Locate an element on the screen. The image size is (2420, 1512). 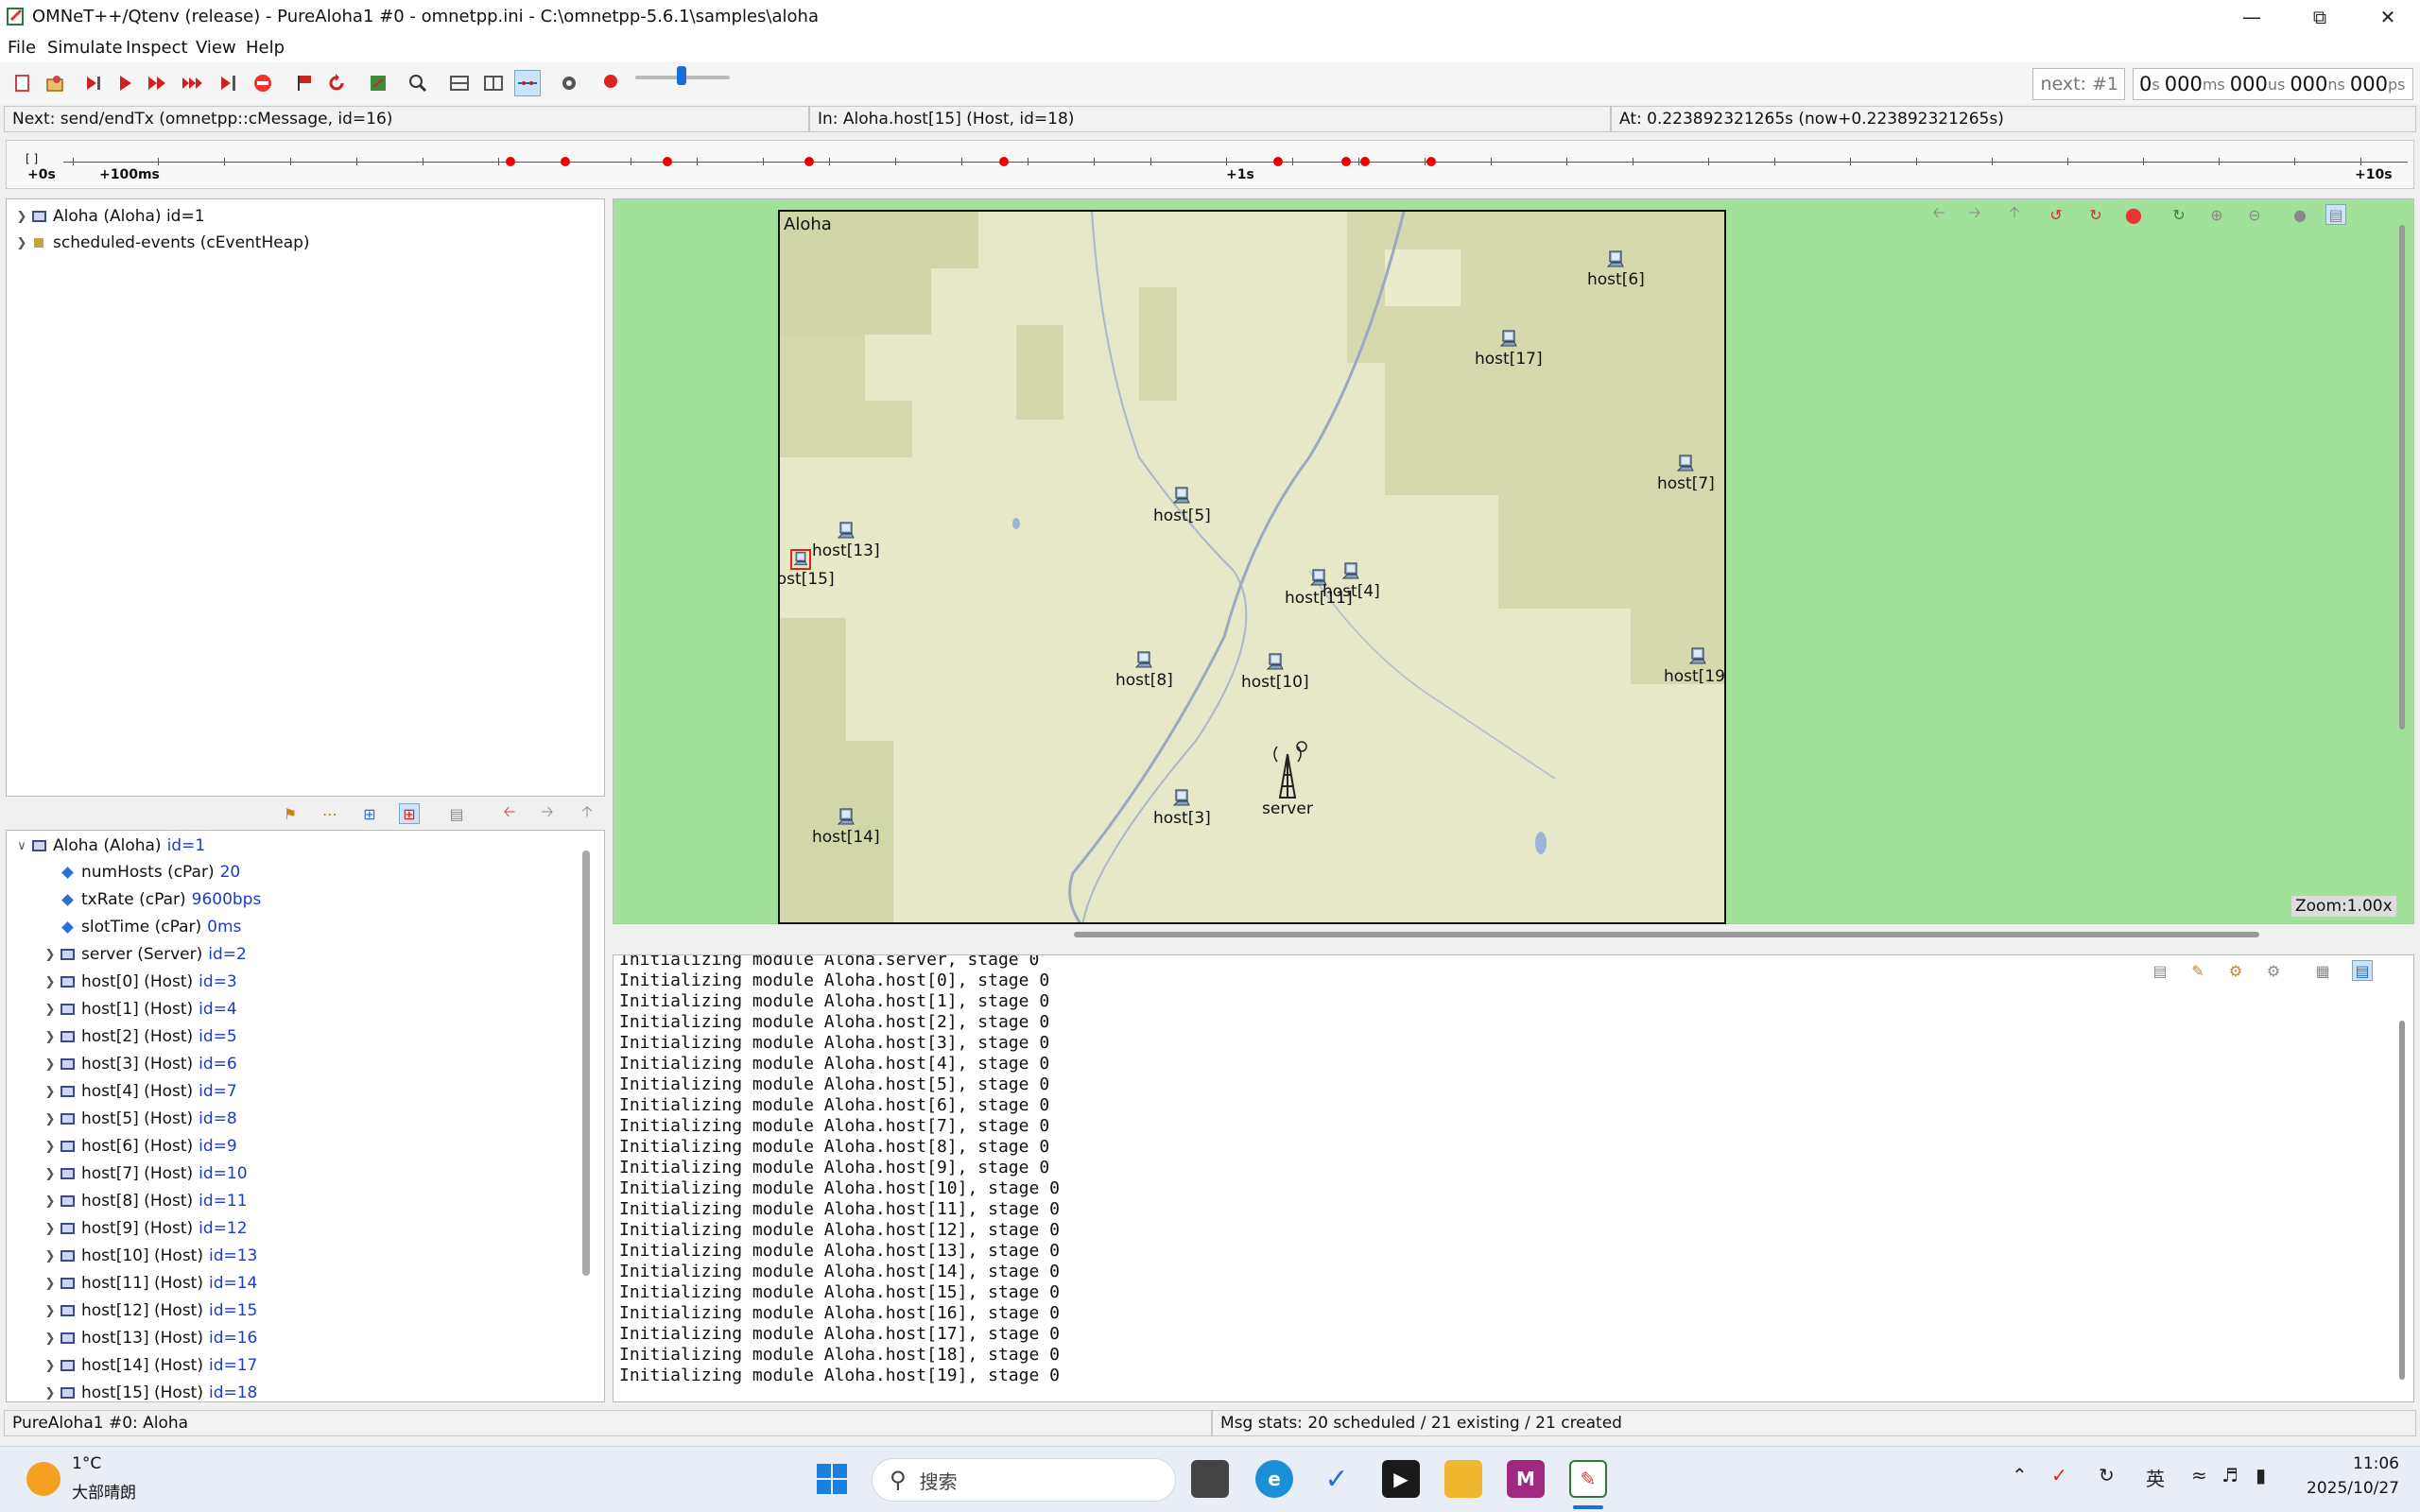
zoom-in-icon: ⊕ is located at coordinates (2217, 214).